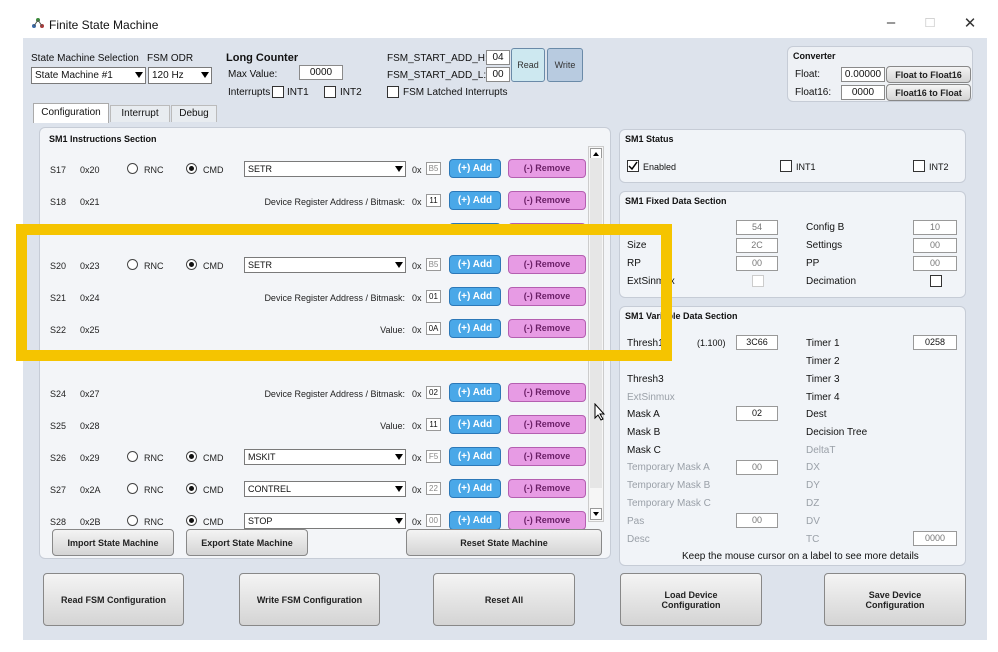 Image resolution: width=998 pixels, height=652 pixels. Describe the element at coordinates (711, 343) in the screenshot. I see `thresh1-scaled-value: (1.100)` at that location.